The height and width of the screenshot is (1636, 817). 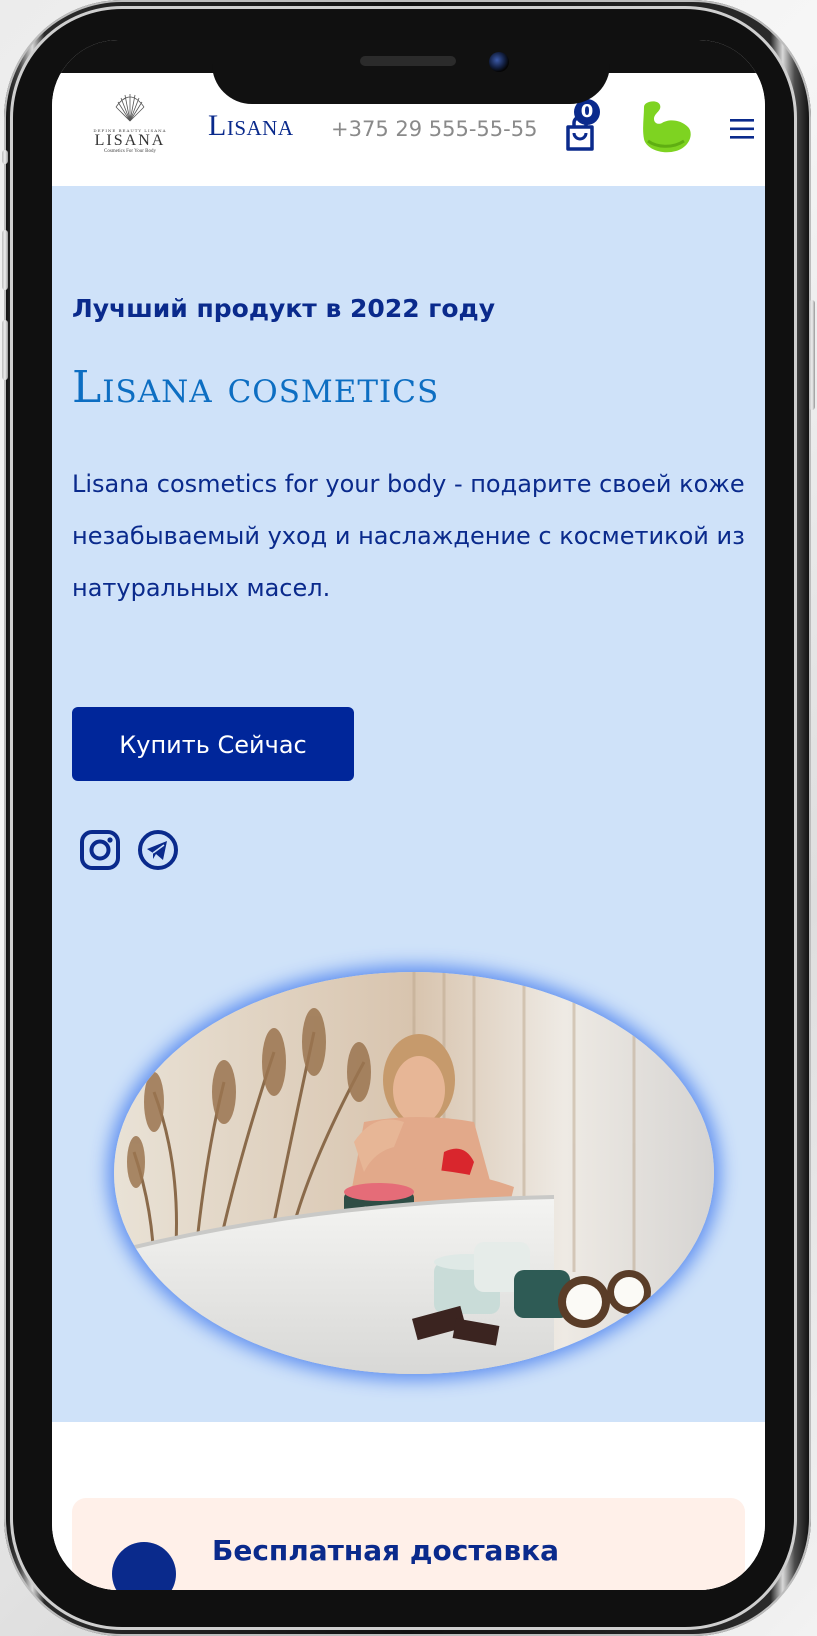 I want to click on hero-eyebrow: Лучший продукт в 2022 году, so click(x=284, y=308).